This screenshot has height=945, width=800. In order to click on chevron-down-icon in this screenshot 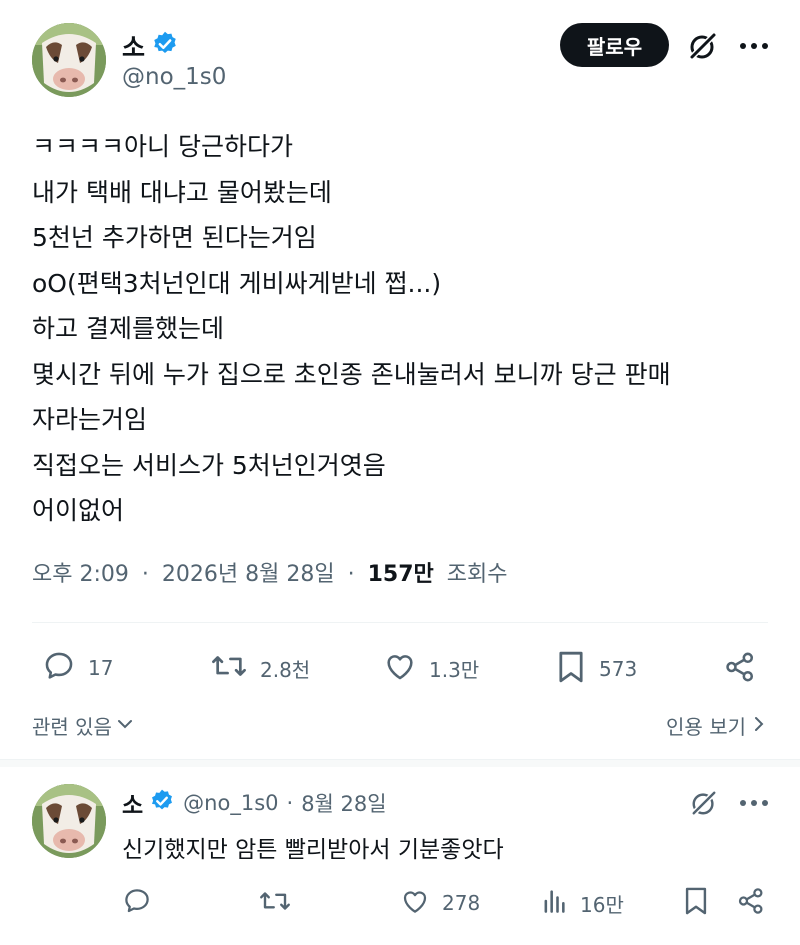, I will do `click(125, 726)`.